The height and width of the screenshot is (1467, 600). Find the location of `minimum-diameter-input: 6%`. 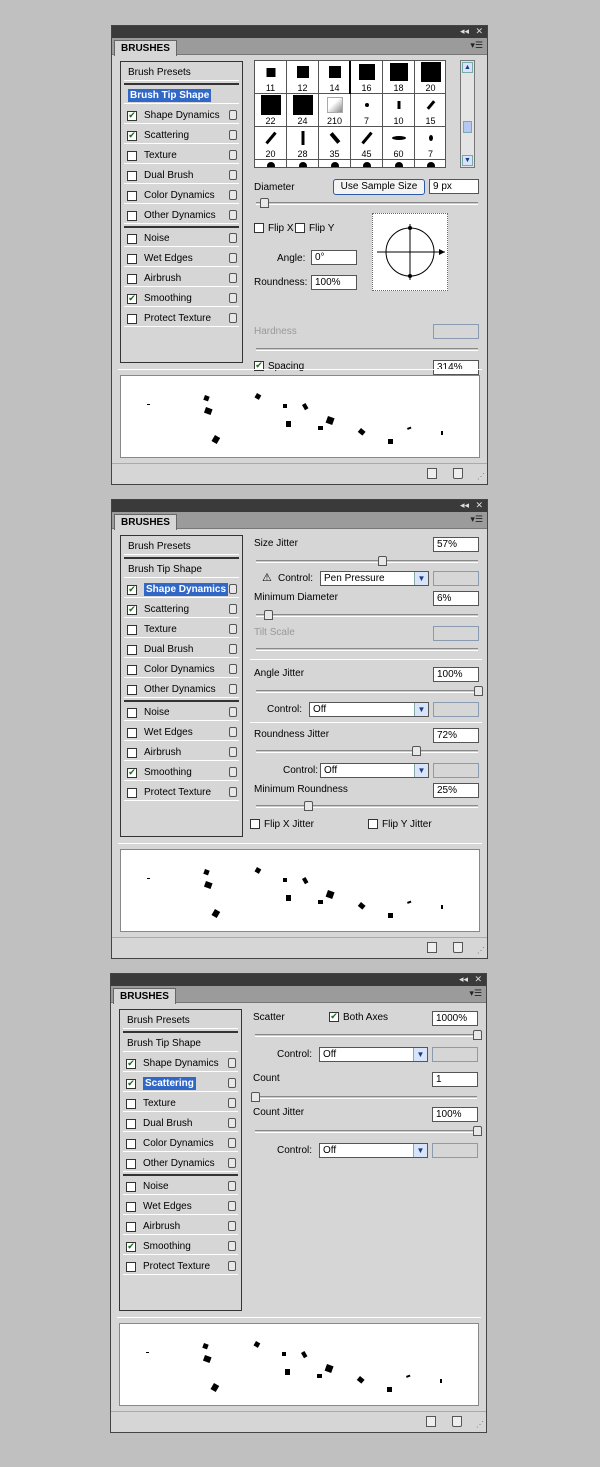

minimum-diameter-input: 6% is located at coordinates (456, 598).